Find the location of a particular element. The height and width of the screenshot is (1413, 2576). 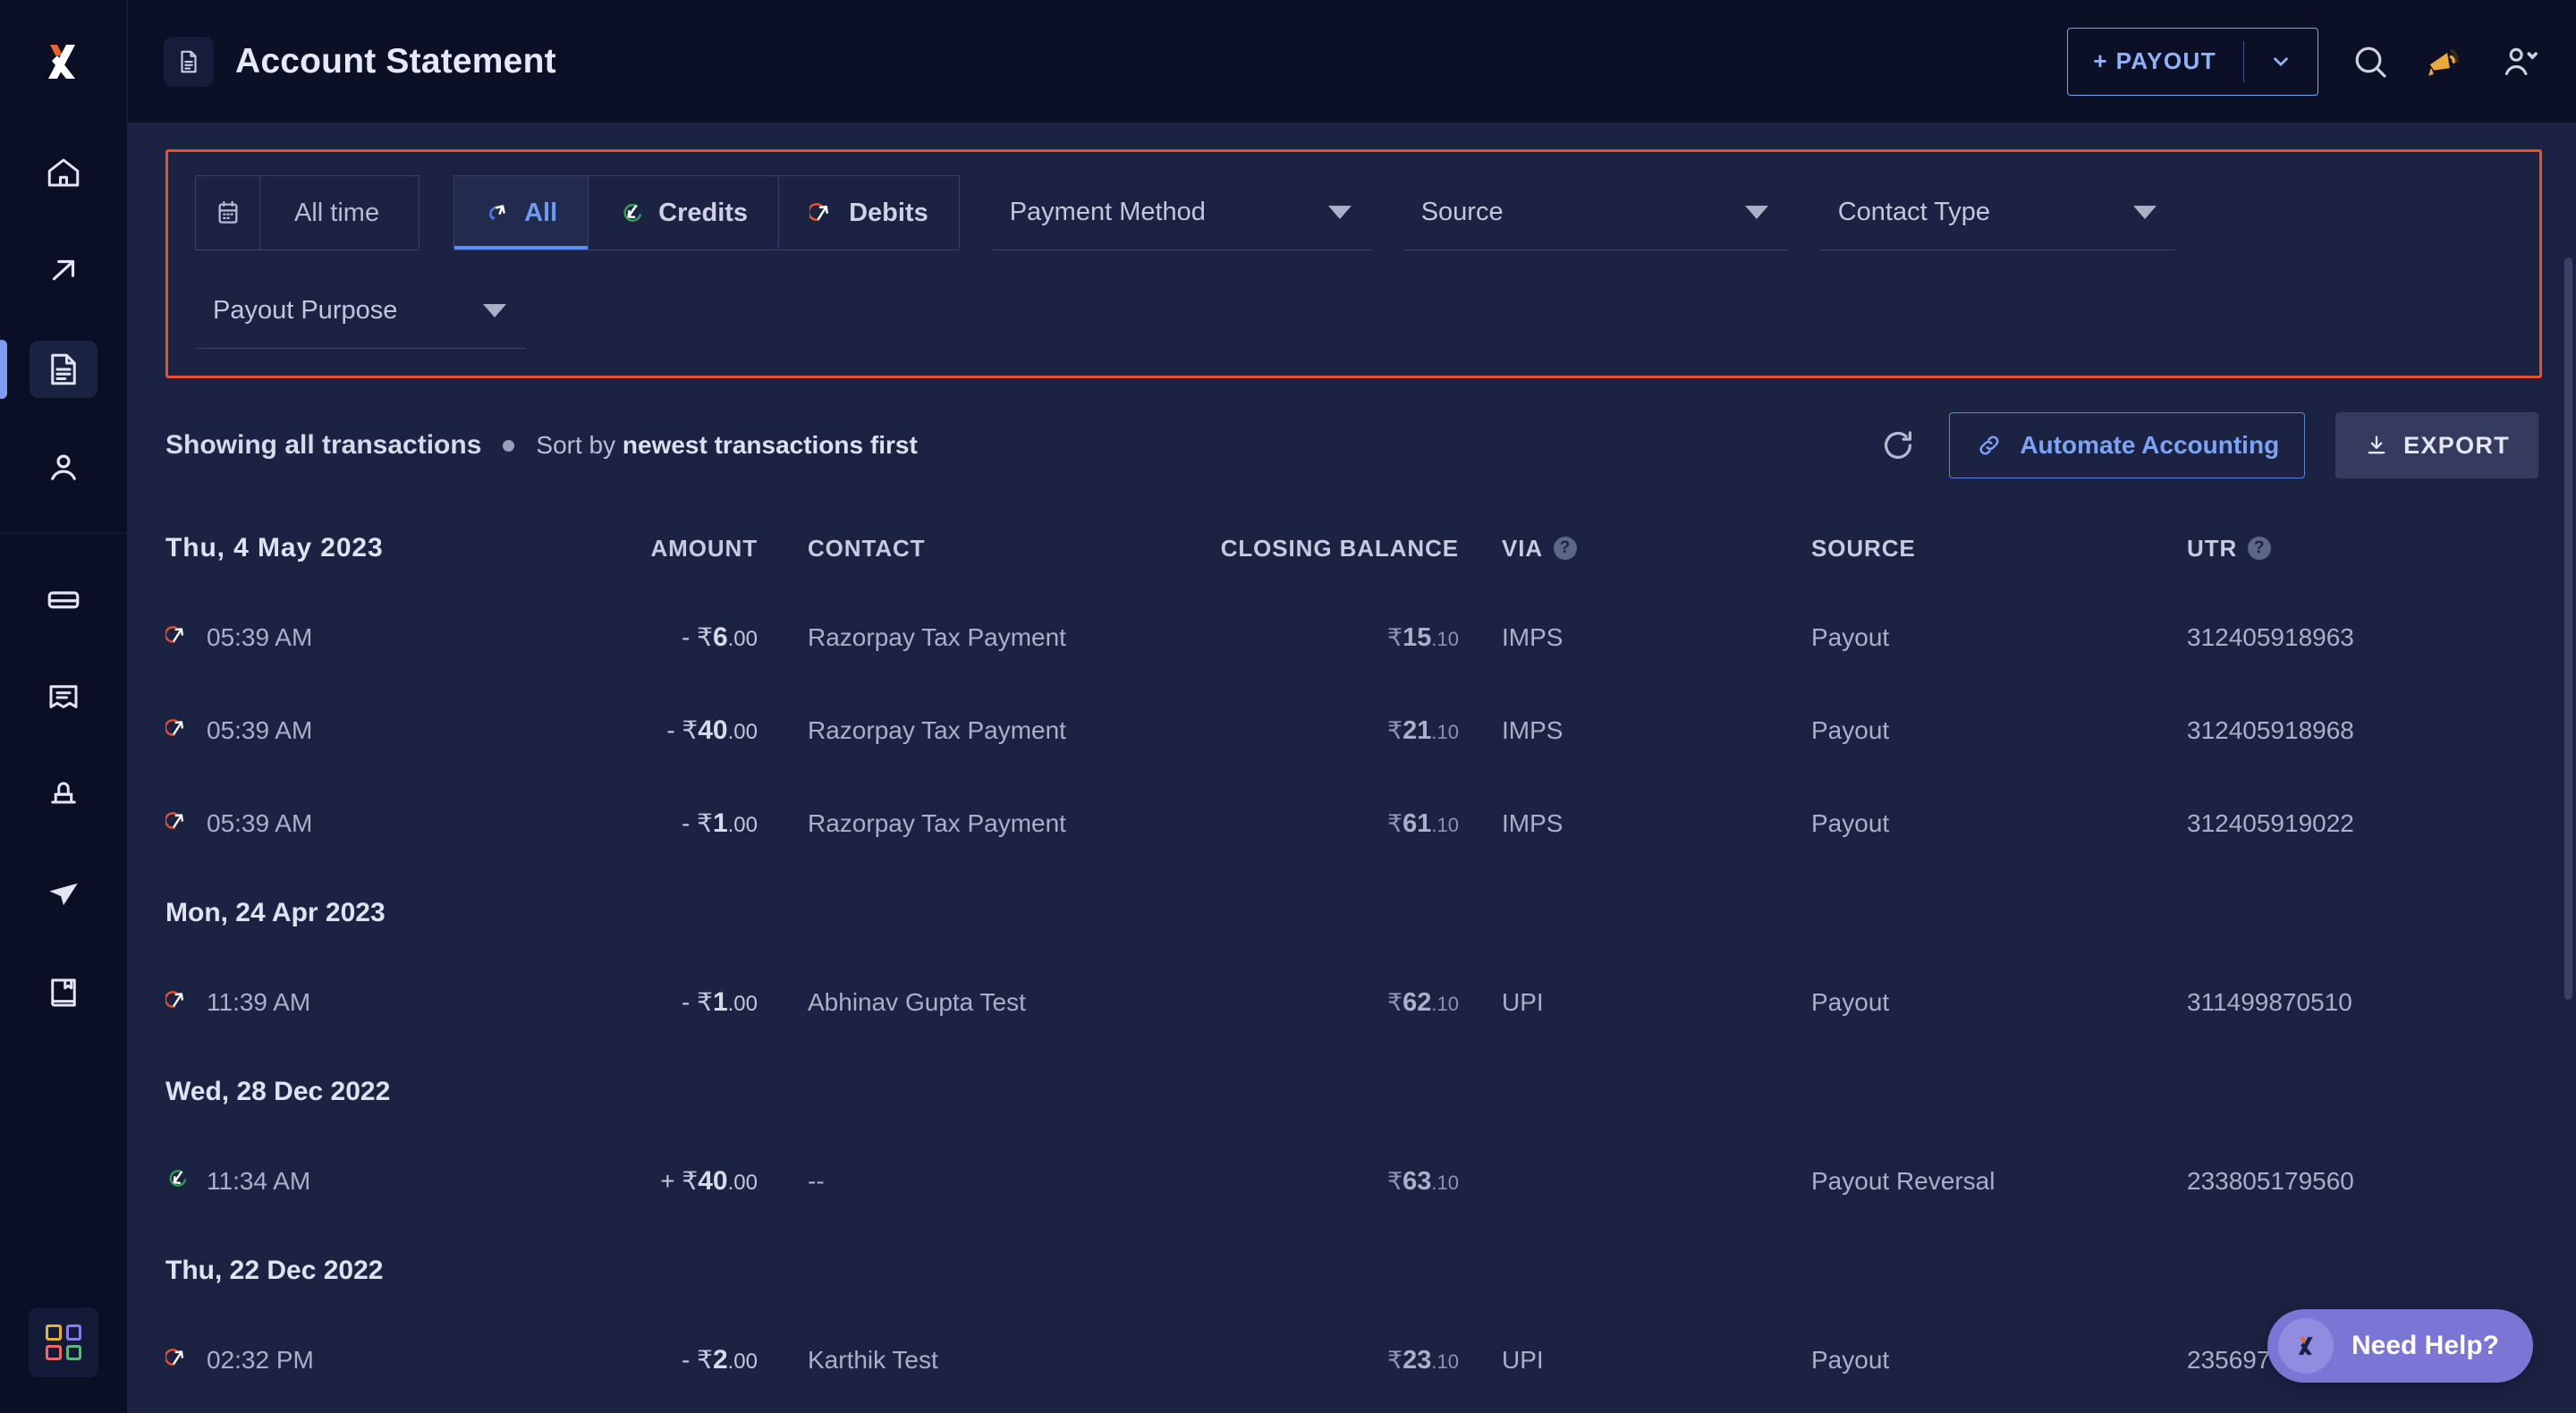

utr-help-icon: ? is located at coordinates (2260, 548).